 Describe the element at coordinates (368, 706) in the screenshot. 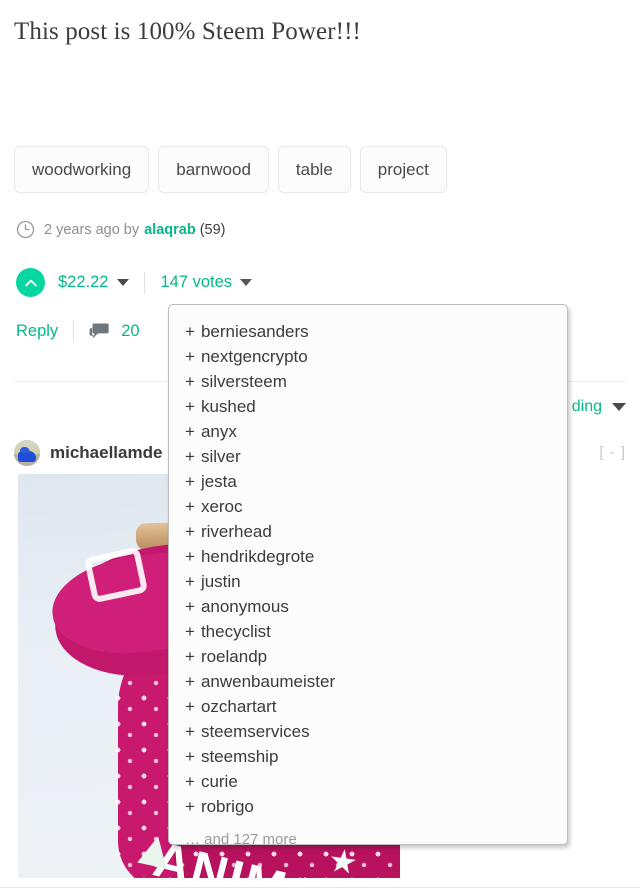

I see `voter-row: + ozchartart` at that location.